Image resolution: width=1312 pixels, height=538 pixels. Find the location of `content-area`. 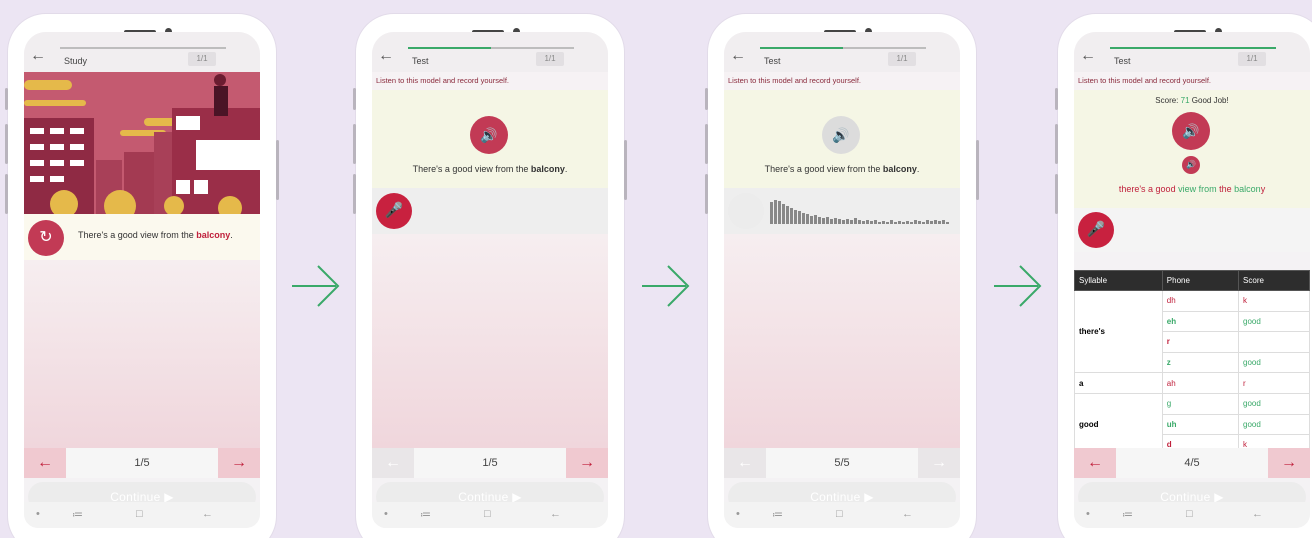

content-area is located at coordinates (142, 354).